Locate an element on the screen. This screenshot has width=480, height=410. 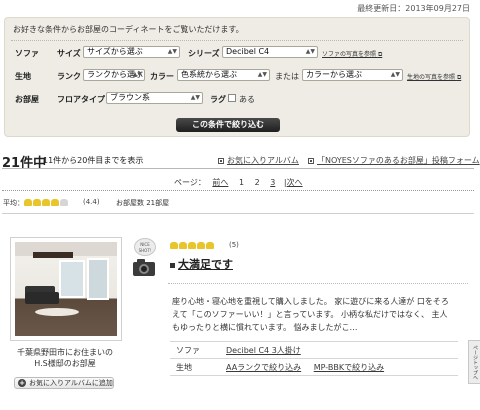
pager-page-1: 1 is located at coordinates (241, 182).